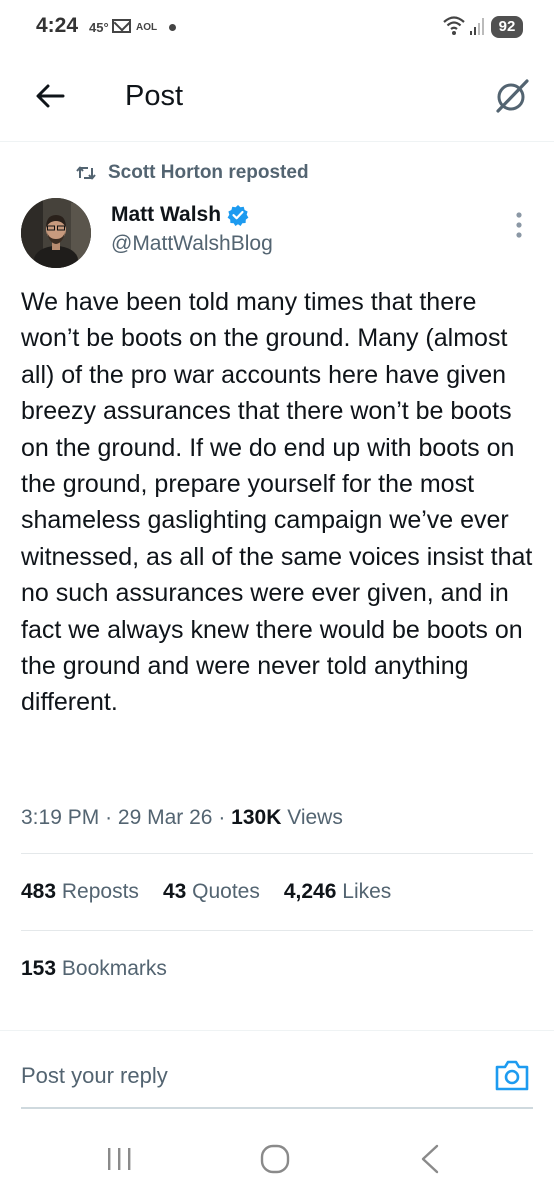  What do you see at coordinates (114, 968) in the screenshot?
I see `bookmarks-label: Bookmarks` at bounding box center [114, 968].